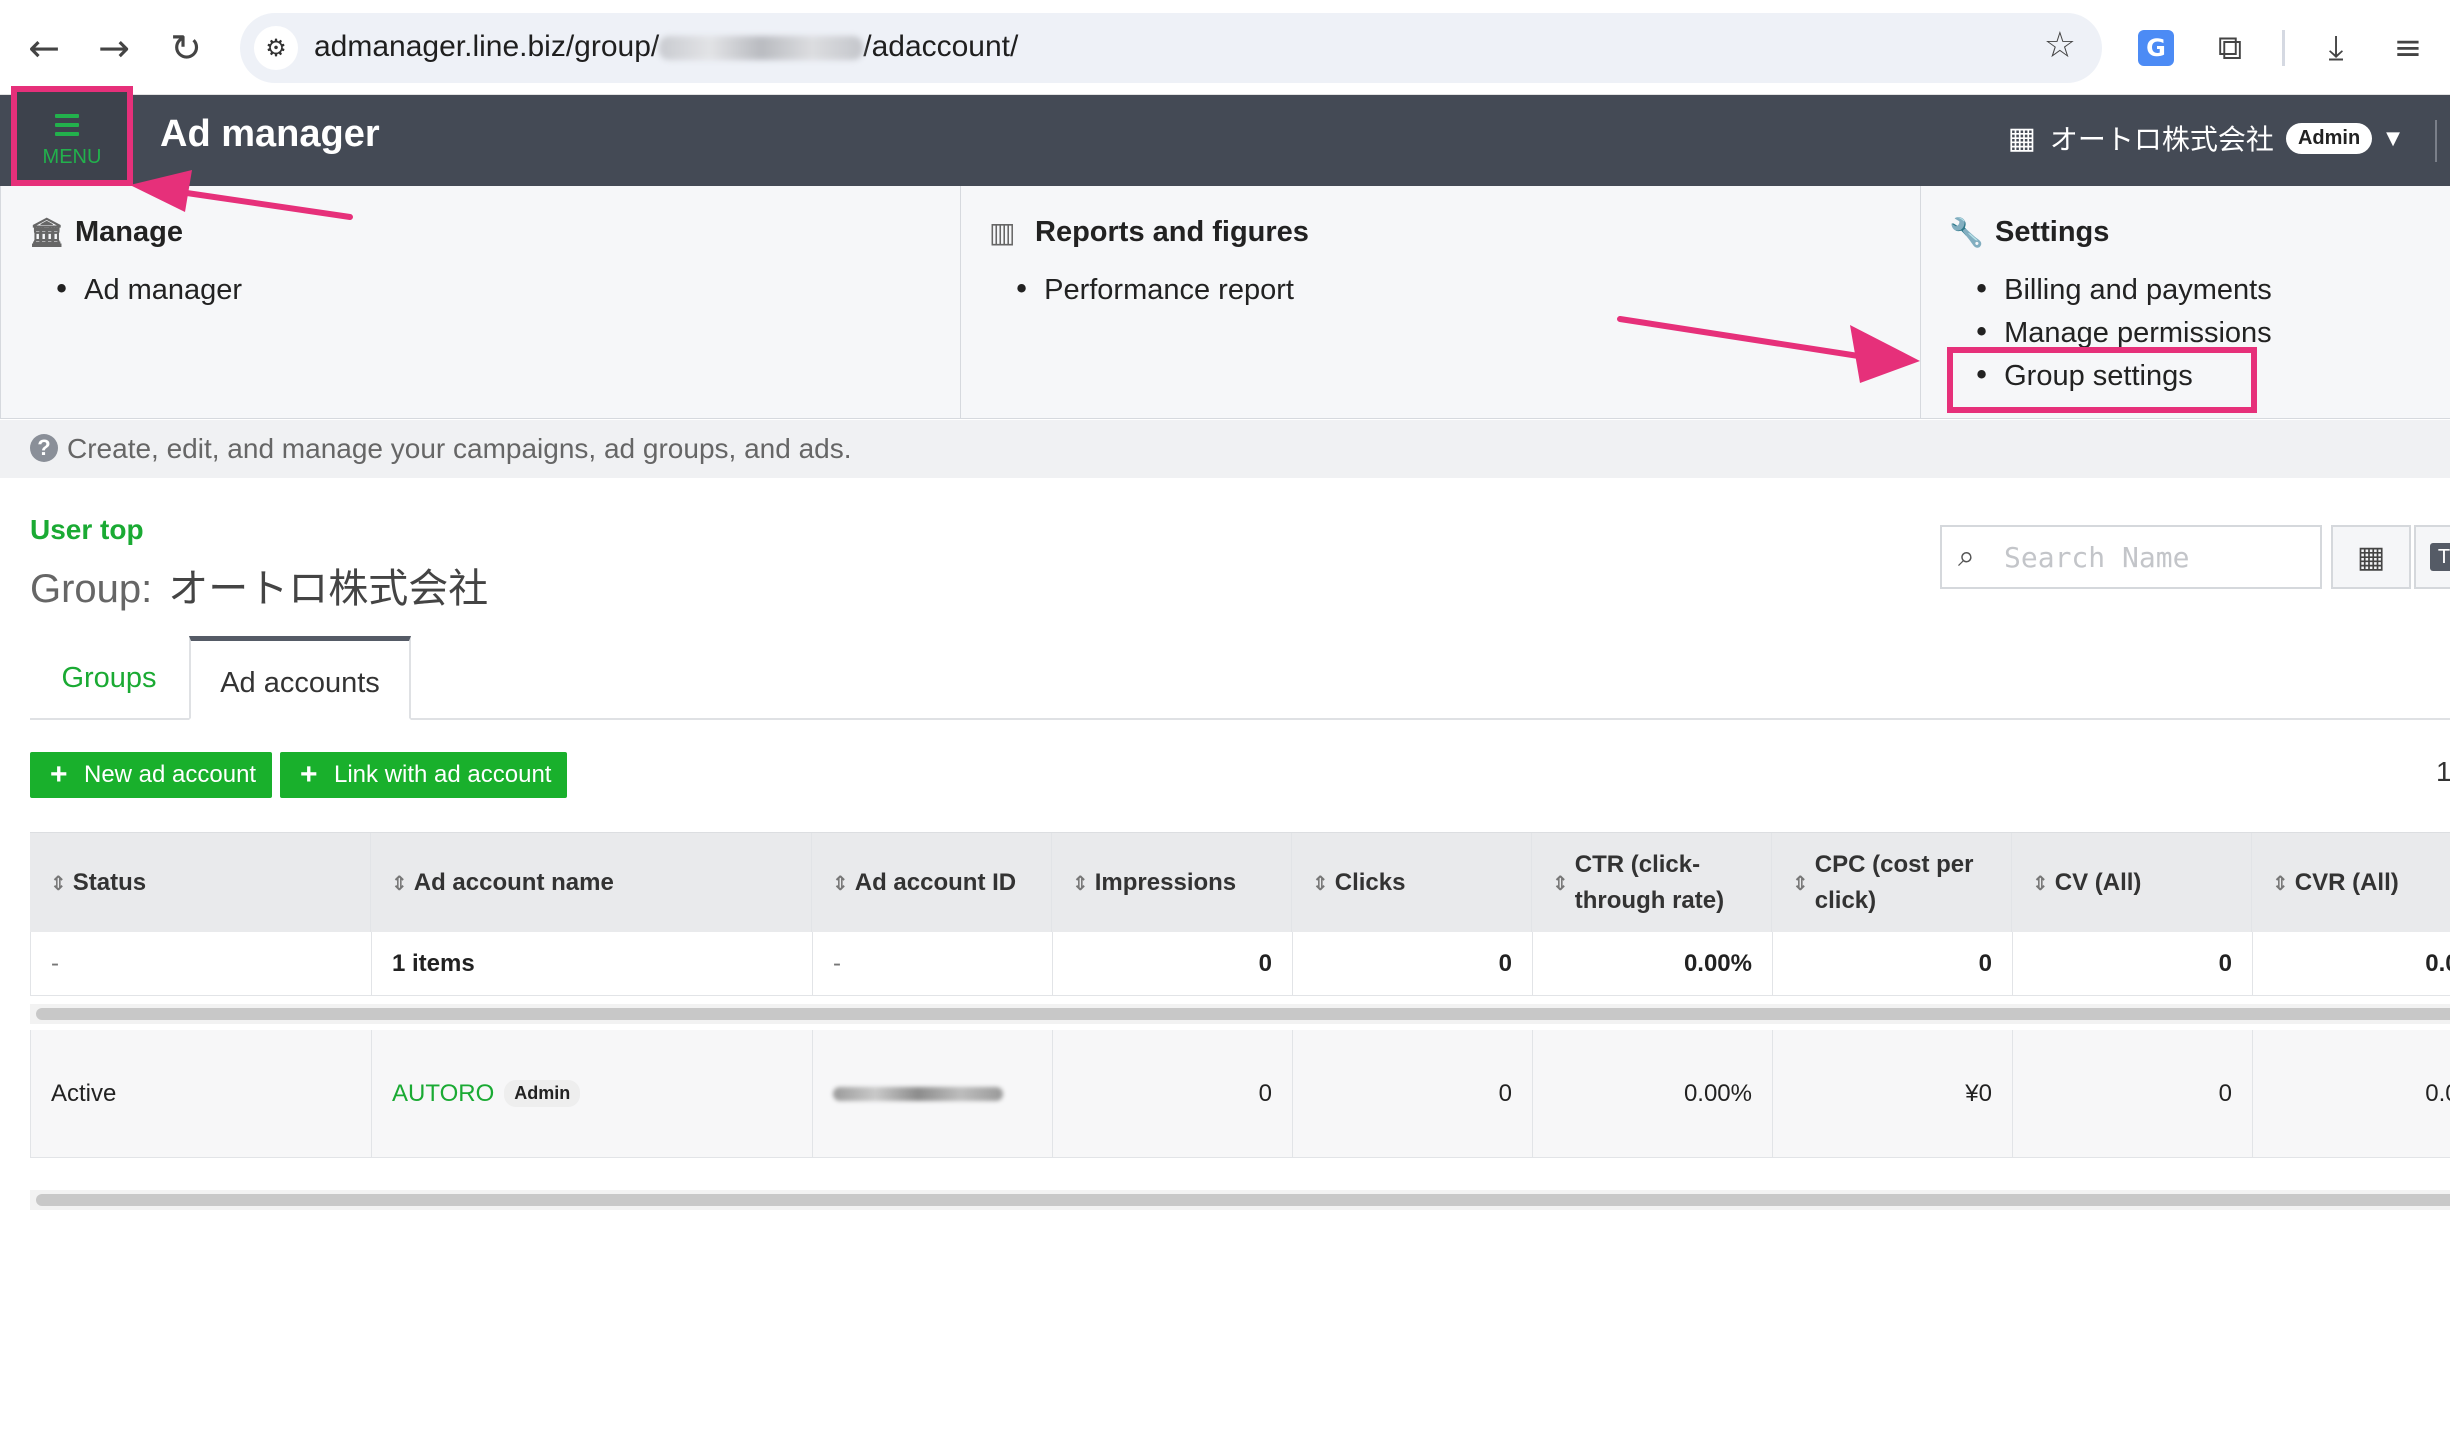  What do you see at coordinates (2336, 48) in the screenshot?
I see `download-icon: ⤓` at bounding box center [2336, 48].